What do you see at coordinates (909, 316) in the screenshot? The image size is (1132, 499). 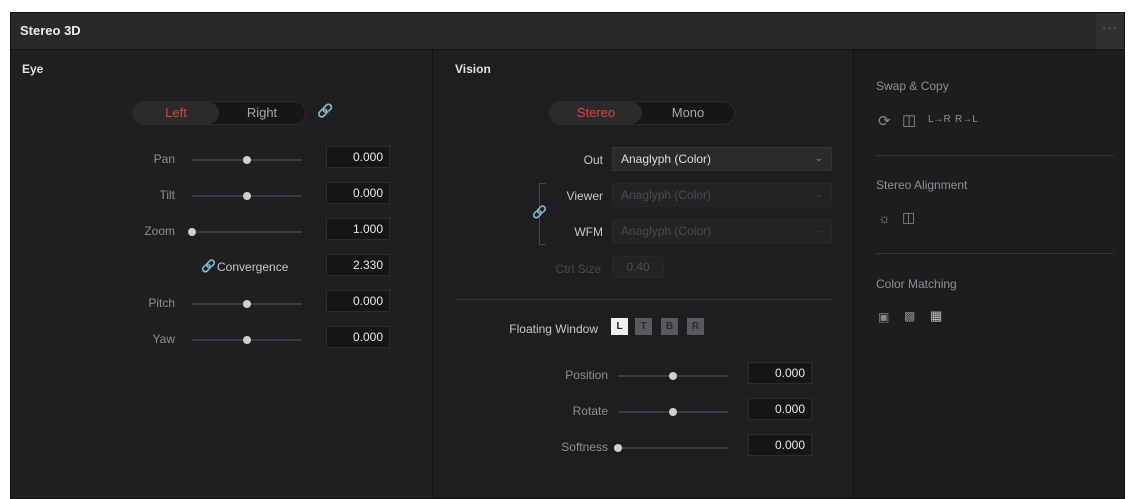 I see `match-image-icon: ▩` at bounding box center [909, 316].